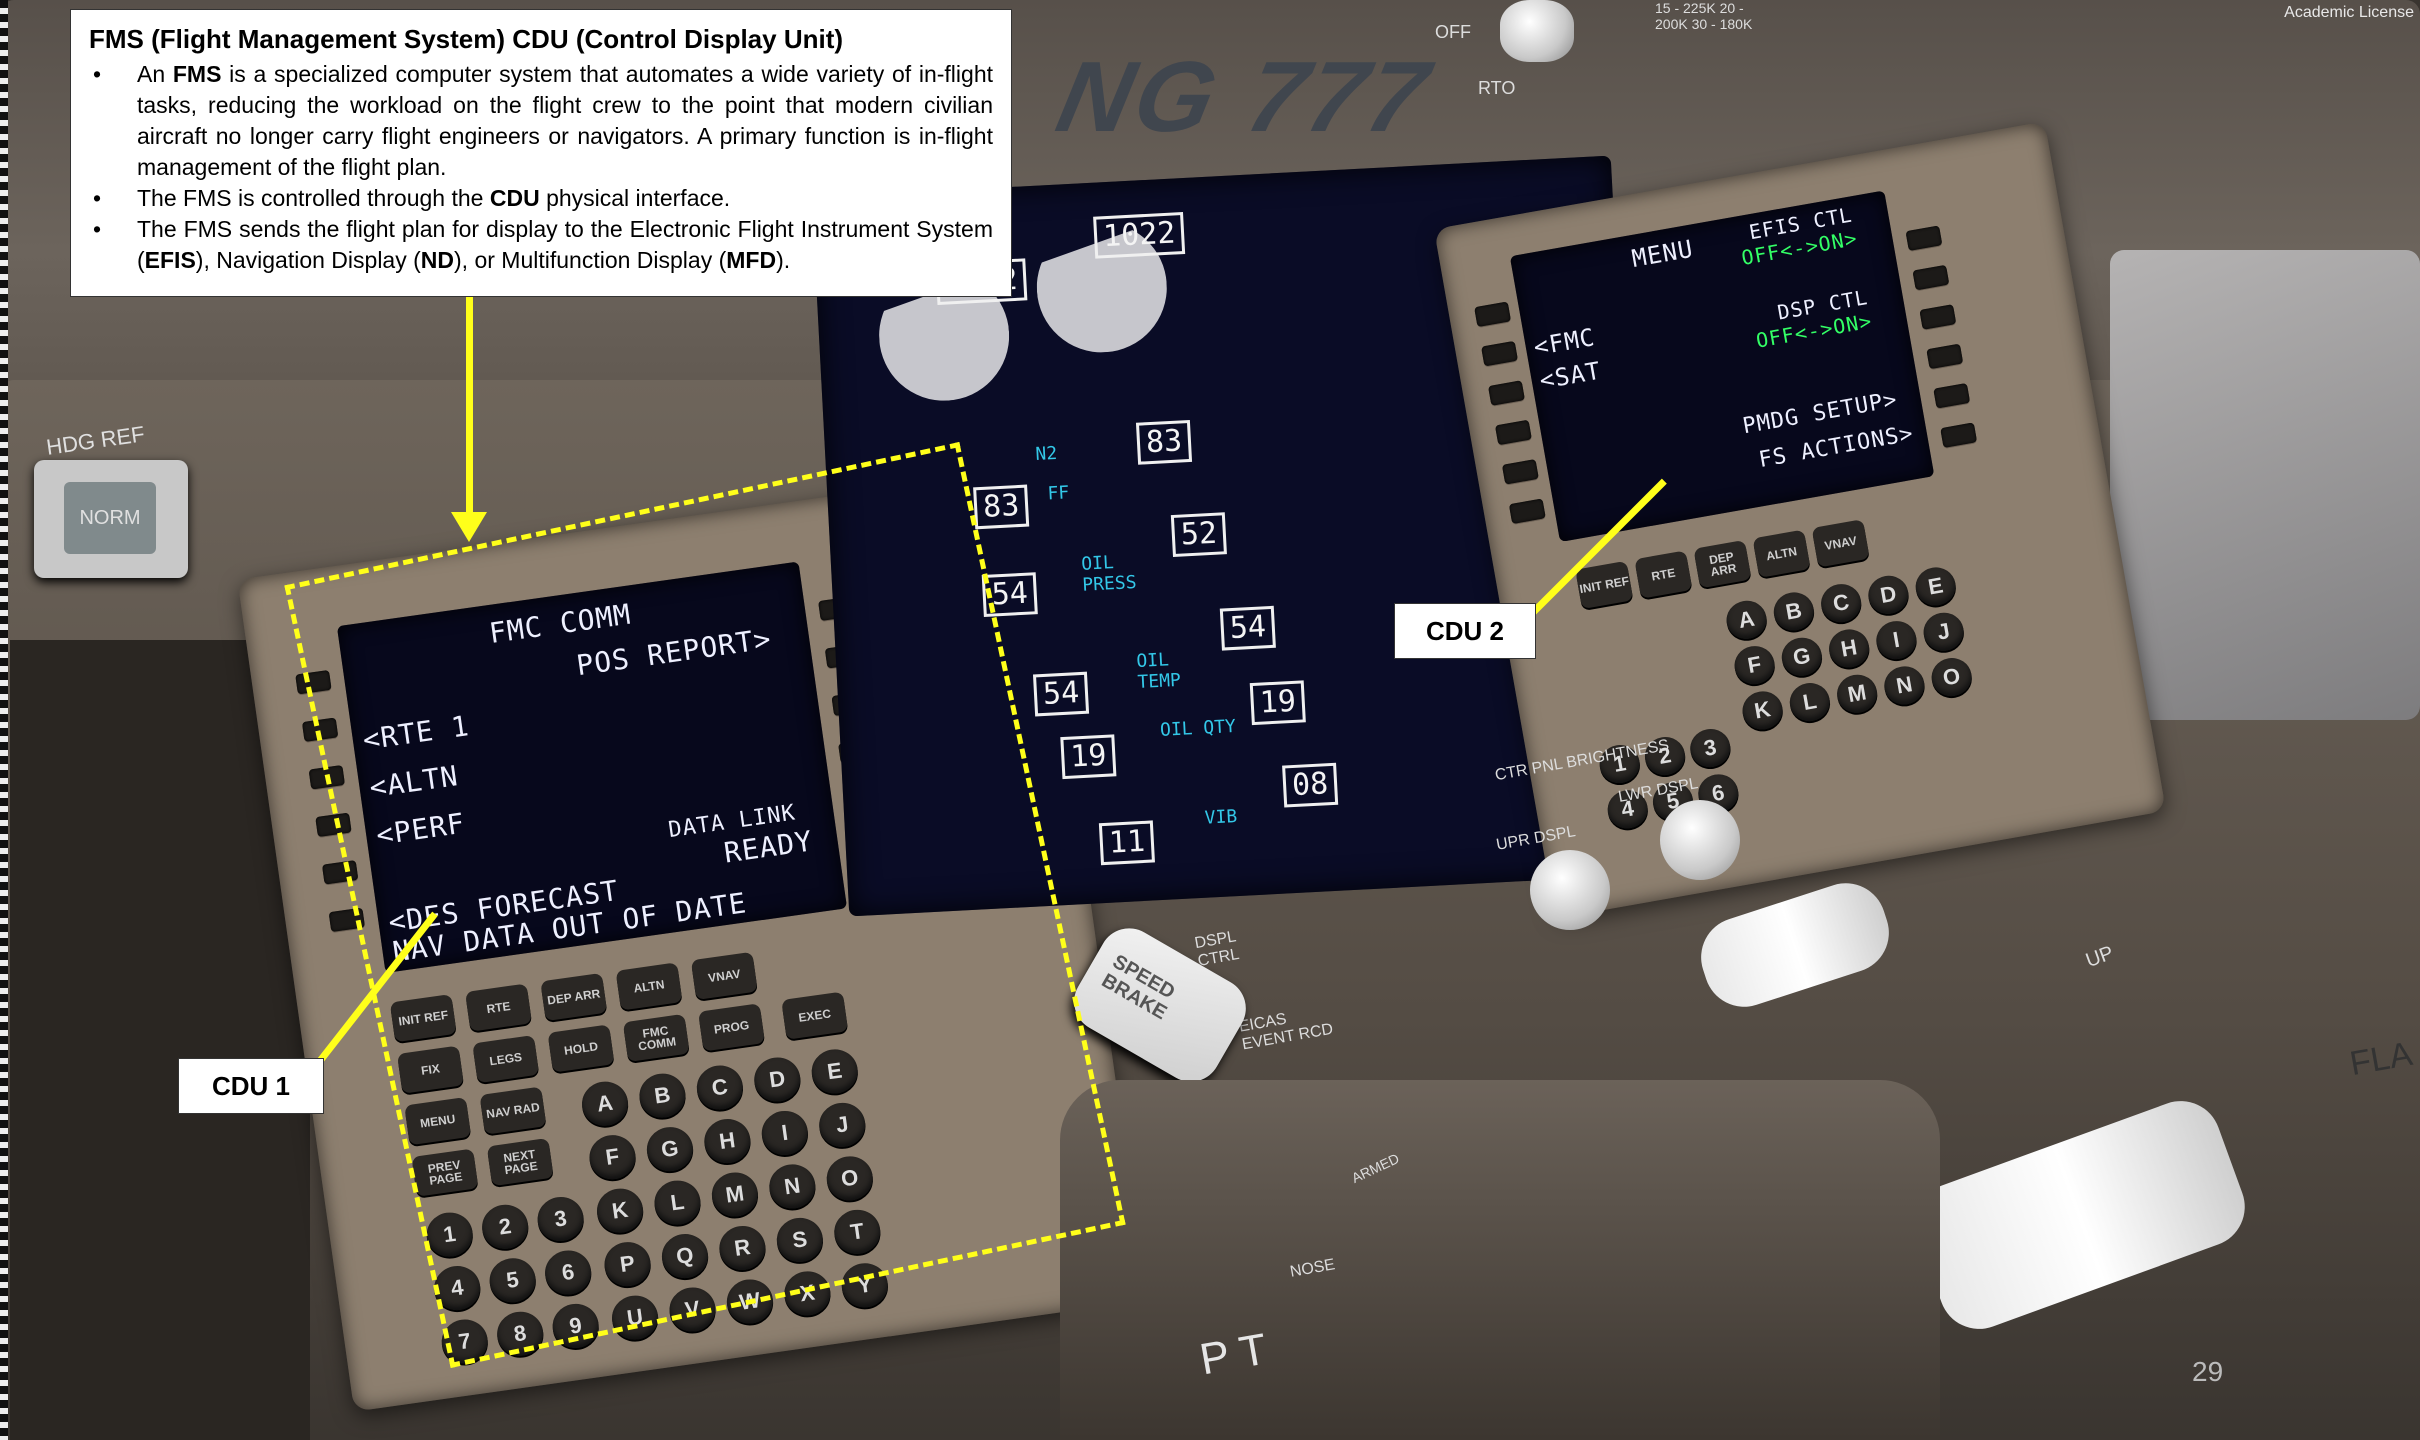 This screenshot has height=1440, width=2420. What do you see at coordinates (1604, 585) in the screenshot?
I see `cdu2-key-init-ref: INIT REF` at bounding box center [1604, 585].